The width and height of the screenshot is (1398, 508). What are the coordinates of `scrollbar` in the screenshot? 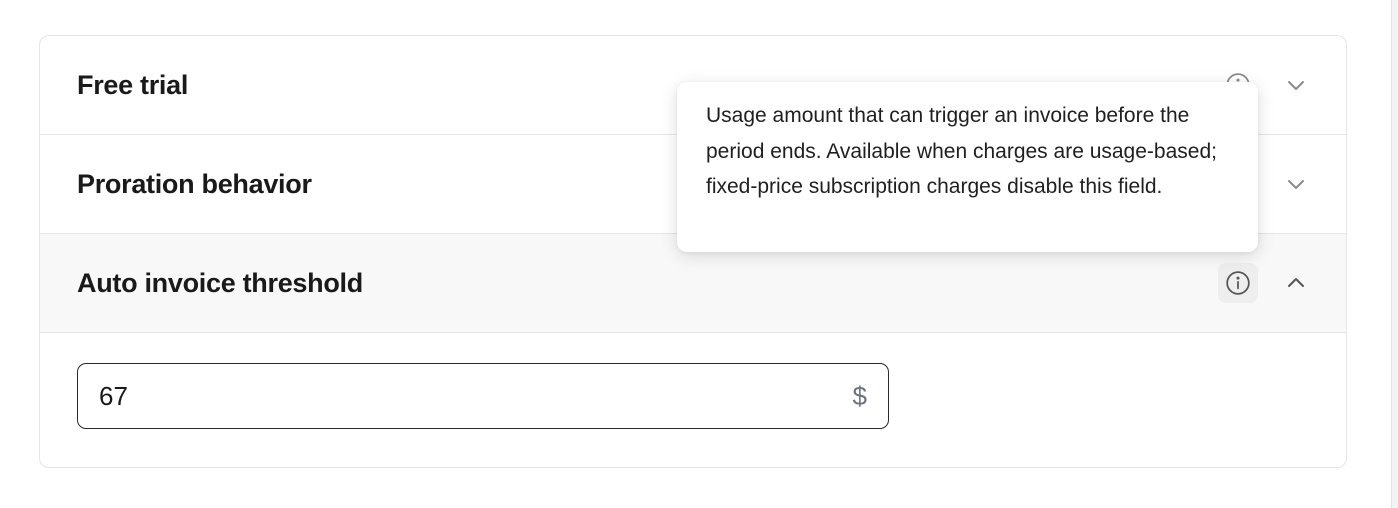 It's located at (1394, 254).